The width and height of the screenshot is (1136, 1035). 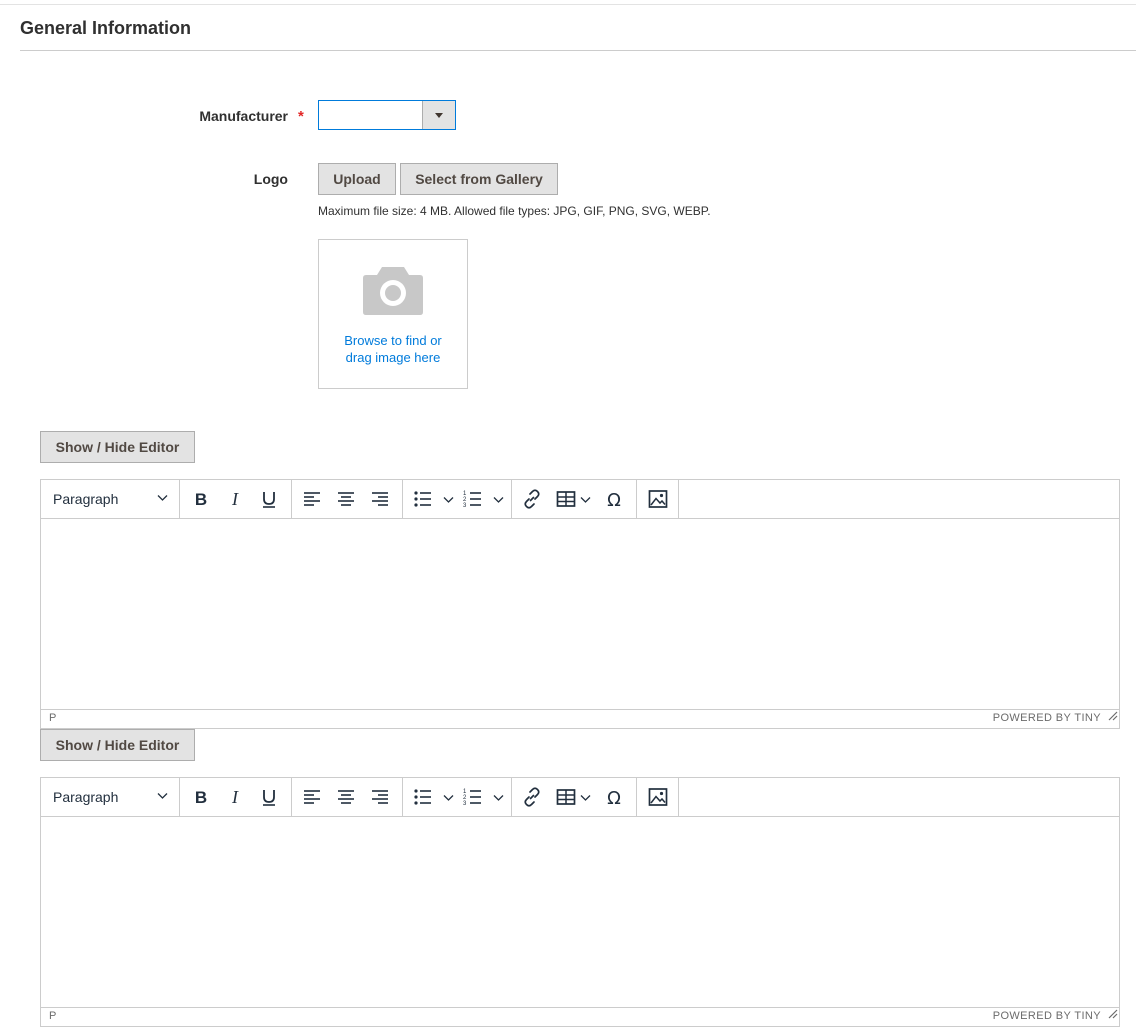 What do you see at coordinates (270, 179) in the screenshot?
I see `logo-label: Logo` at bounding box center [270, 179].